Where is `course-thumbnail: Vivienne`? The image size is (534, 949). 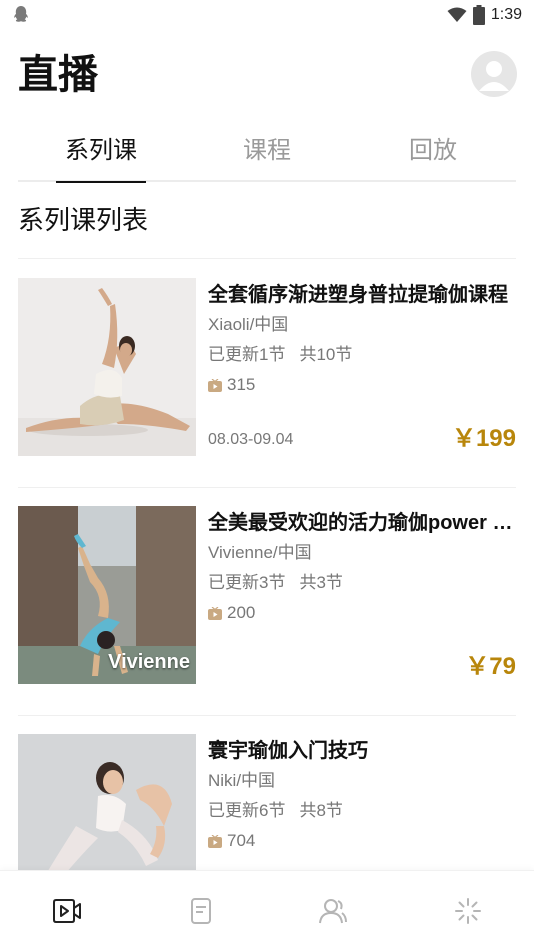
course-thumbnail: Vivienne is located at coordinates (107, 595).